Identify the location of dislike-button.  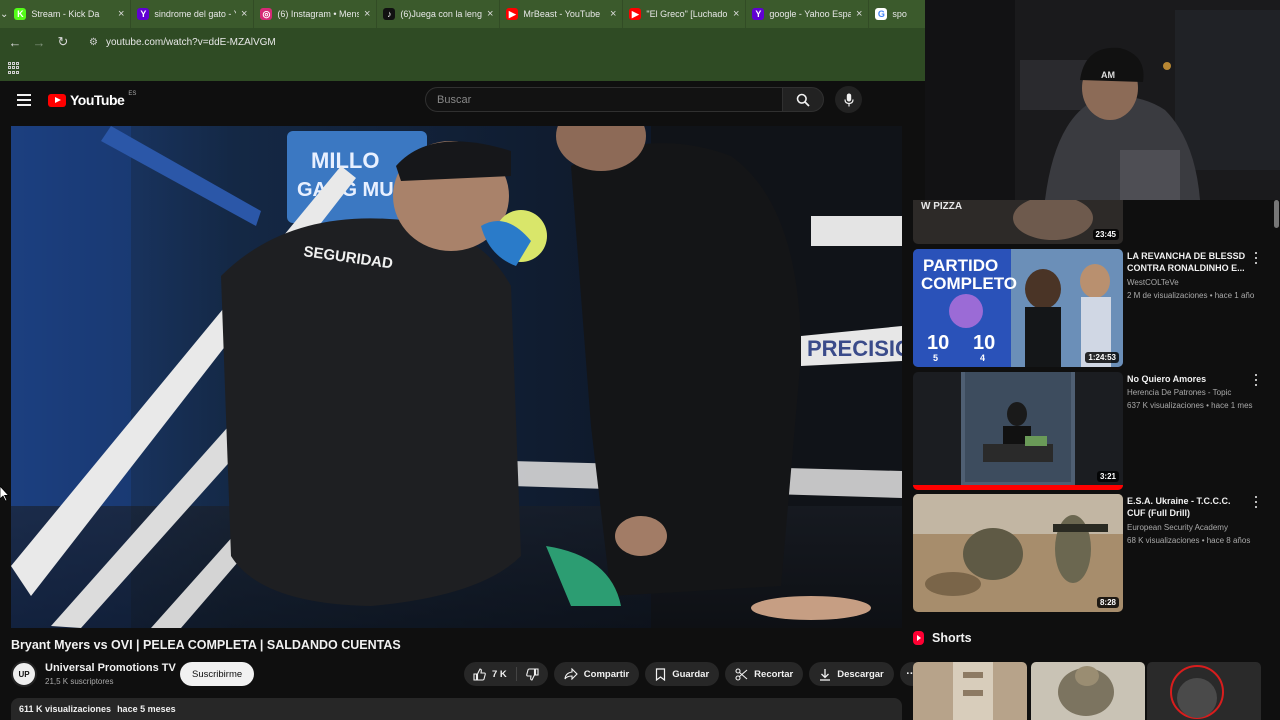
(532, 674).